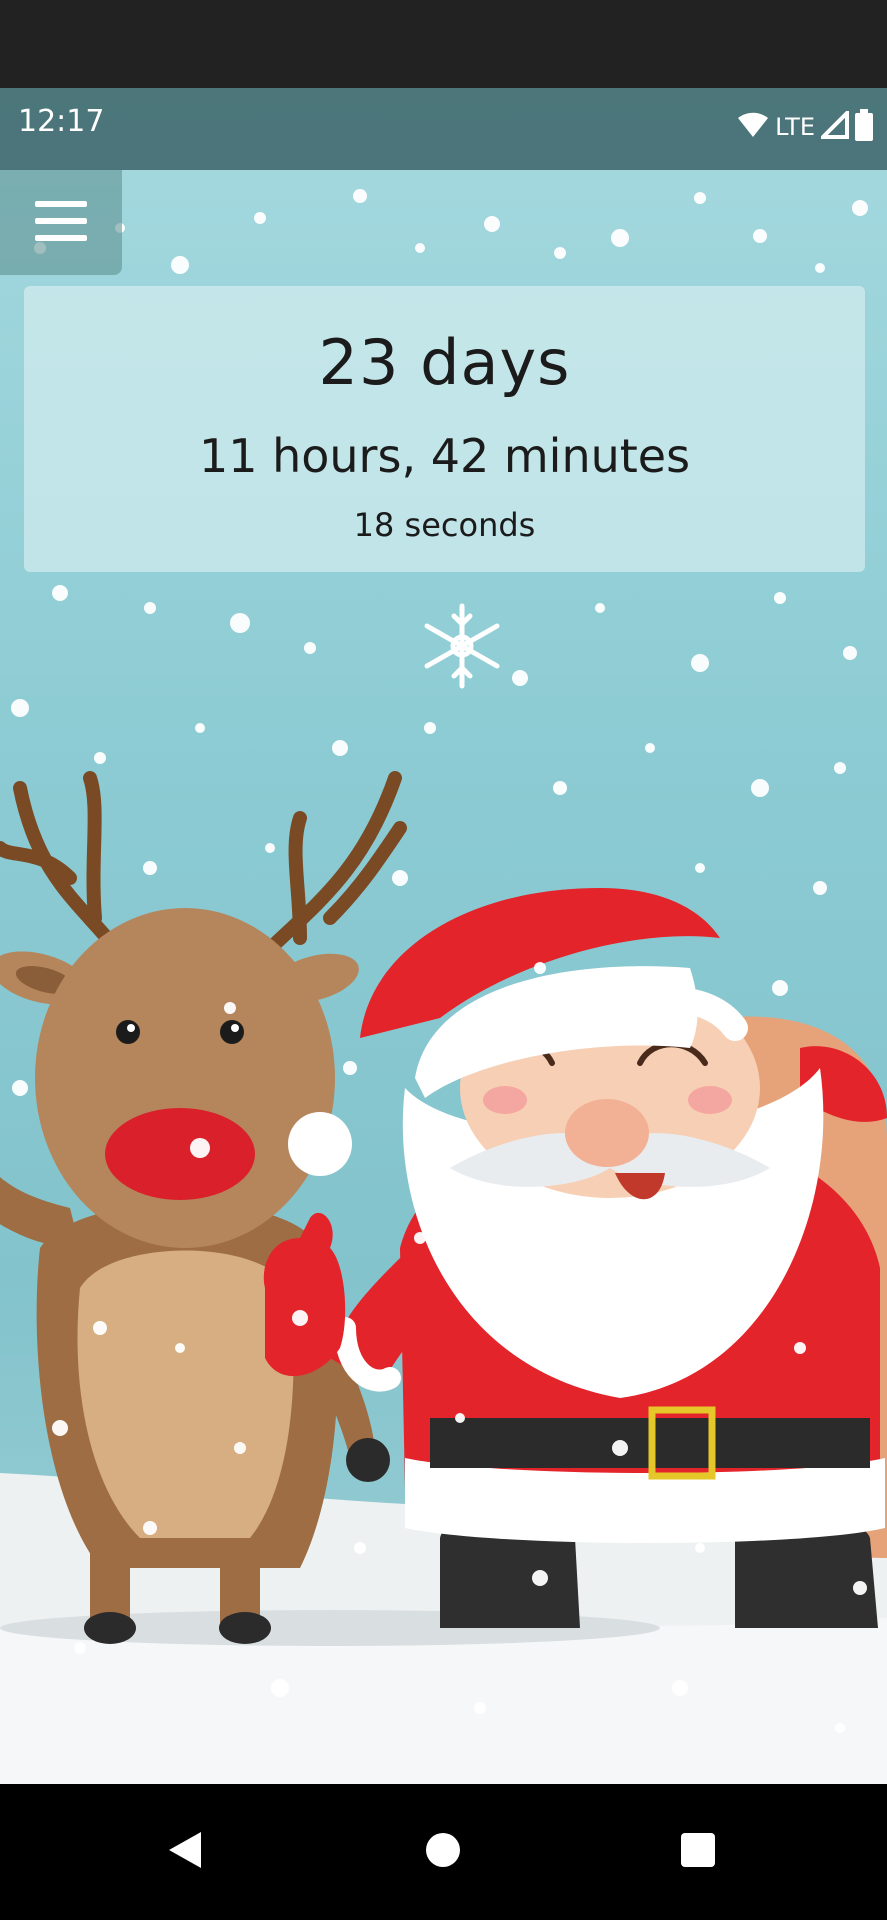  What do you see at coordinates (833, 125) in the screenshot?
I see `signal-icon` at bounding box center [833, 125].